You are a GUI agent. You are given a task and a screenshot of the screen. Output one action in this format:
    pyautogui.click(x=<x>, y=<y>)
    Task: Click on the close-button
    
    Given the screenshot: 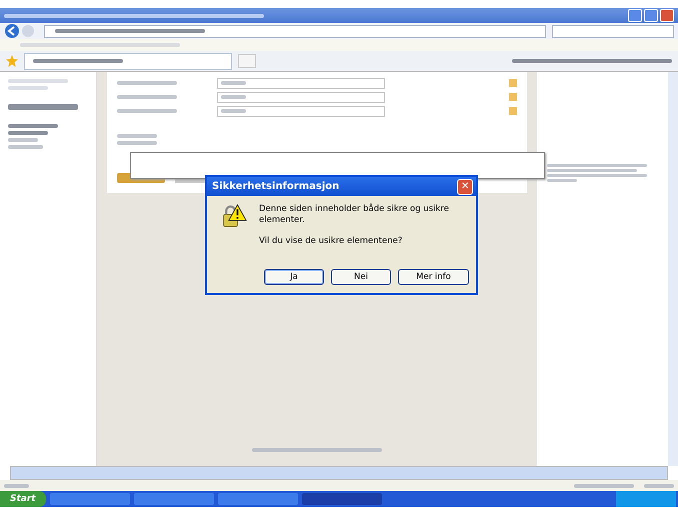 What is the action you would take?
    pyautogui.click(x=667, y=15)
    